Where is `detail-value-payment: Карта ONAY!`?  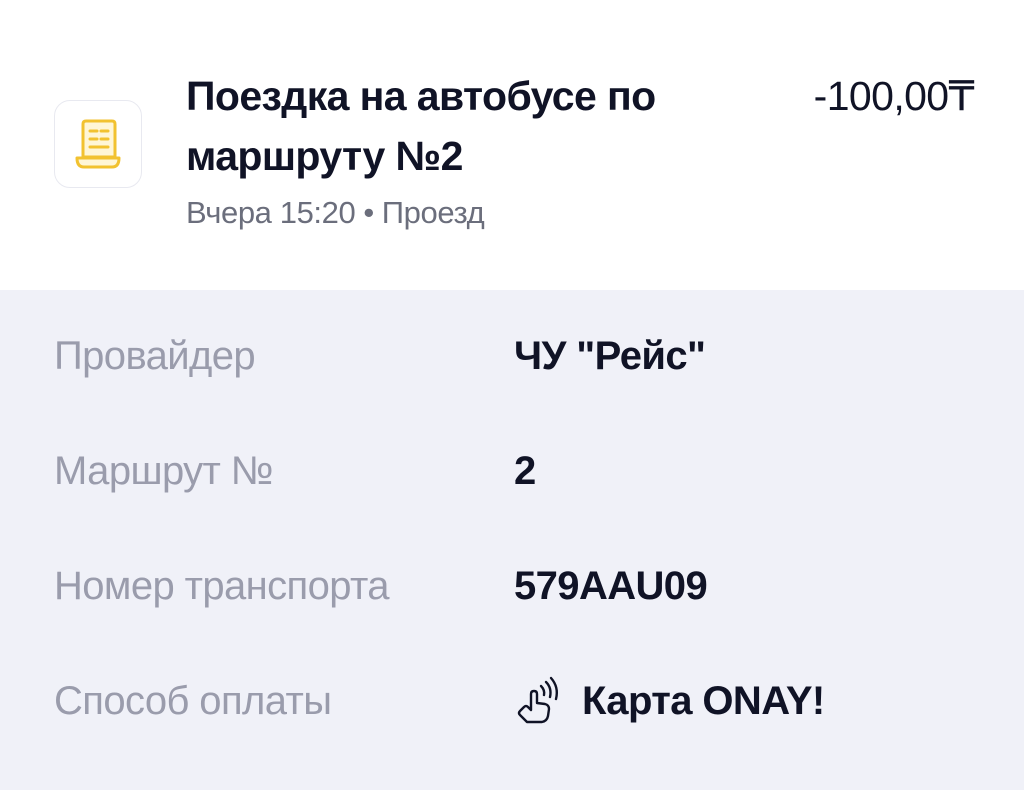
detail-value-payment: Карта ONAY! is located at coordinates (669, 701).